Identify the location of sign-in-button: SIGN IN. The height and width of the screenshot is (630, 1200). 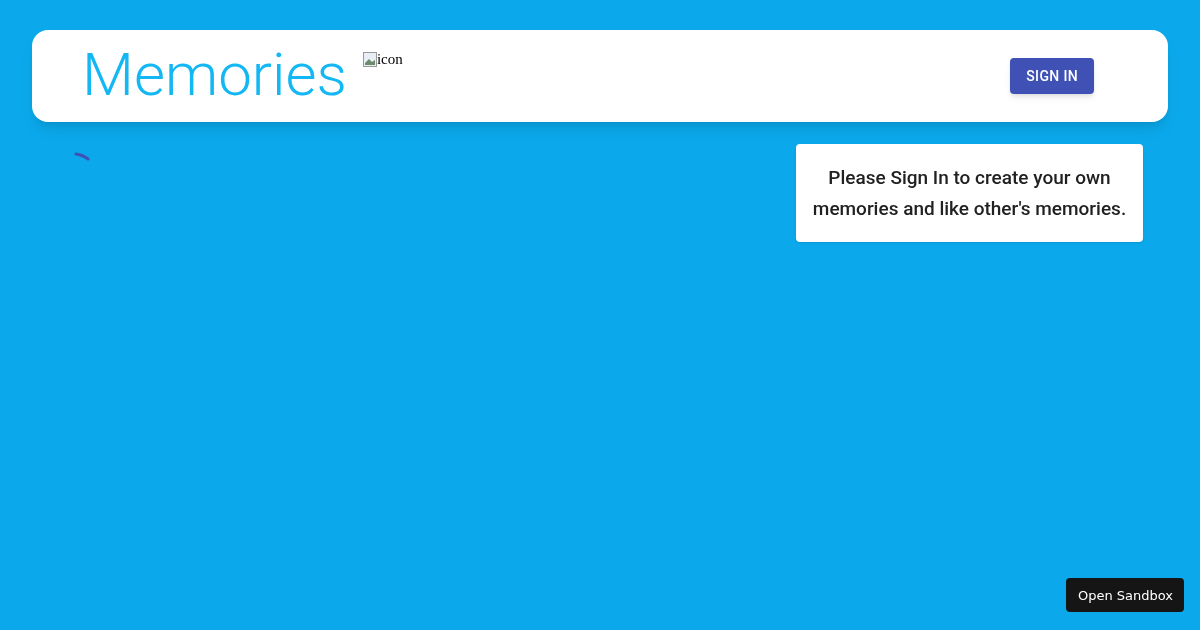
(1052, 76).